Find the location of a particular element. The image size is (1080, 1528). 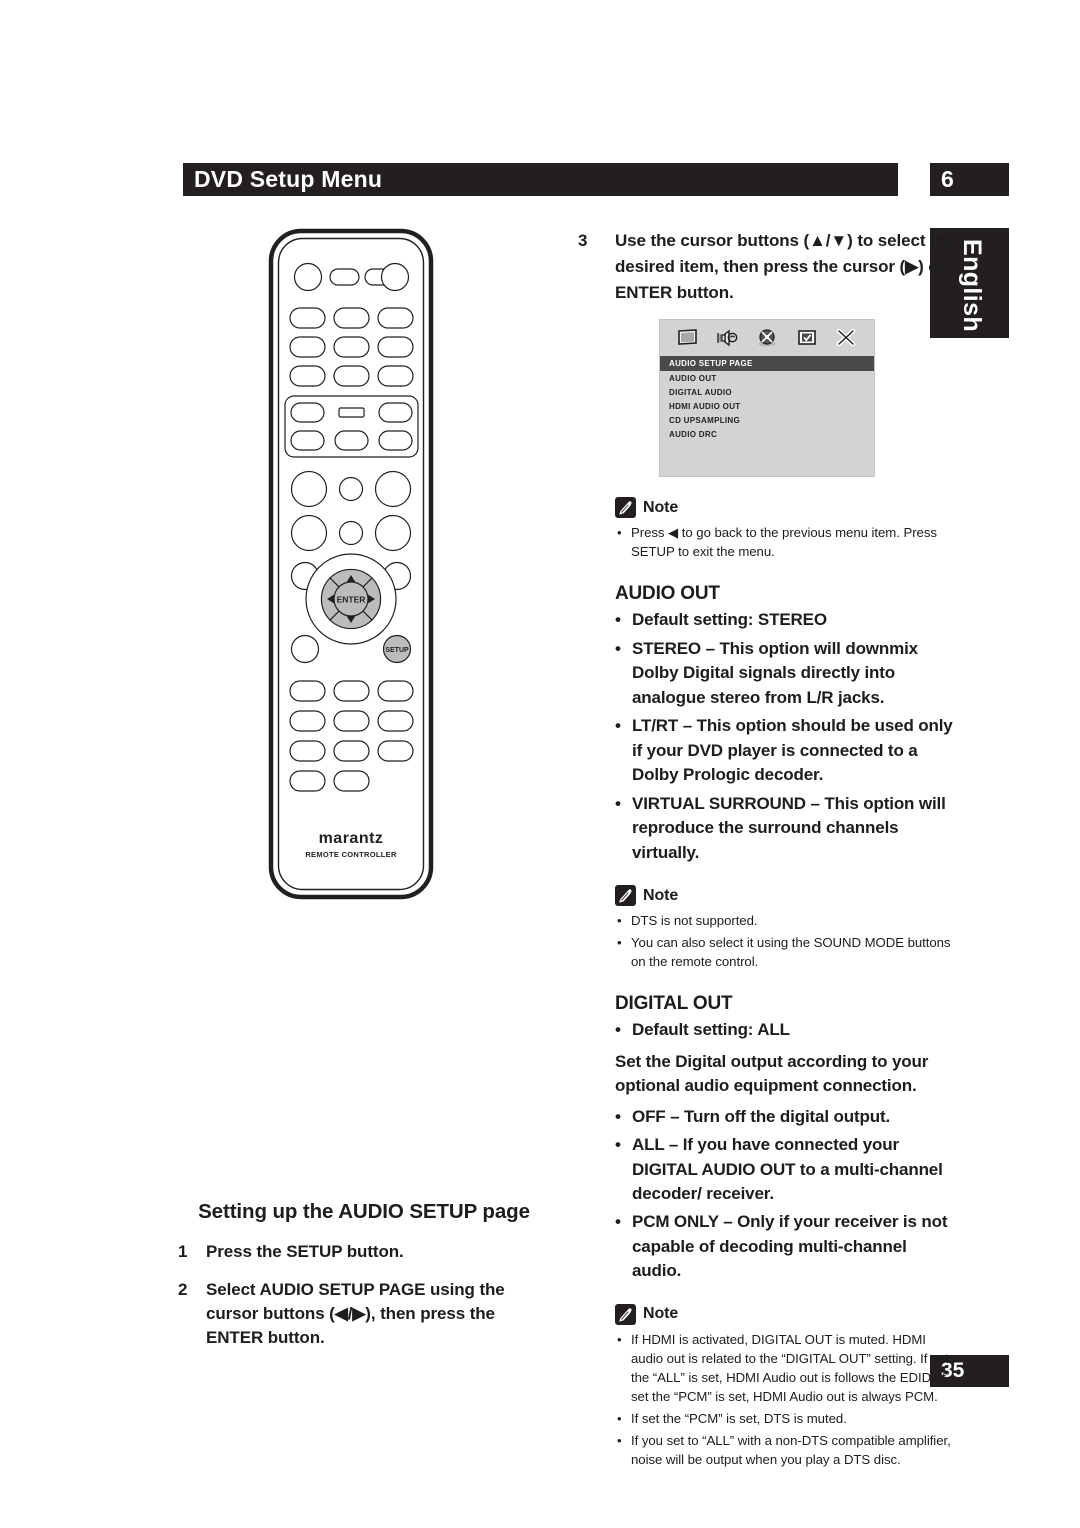

svg-text: ENTER is located at coordinates (351, 600).